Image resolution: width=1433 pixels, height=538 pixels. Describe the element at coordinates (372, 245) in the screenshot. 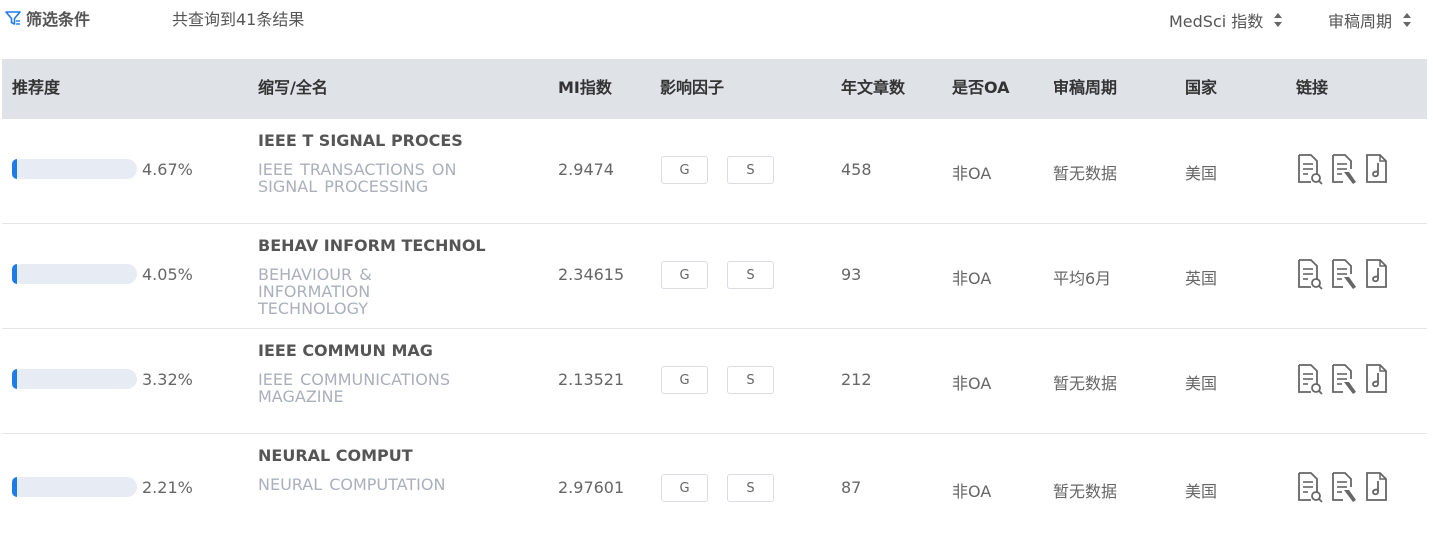

I see `journal-abbr: BEHAV INFORM TECHNOL` at that location.